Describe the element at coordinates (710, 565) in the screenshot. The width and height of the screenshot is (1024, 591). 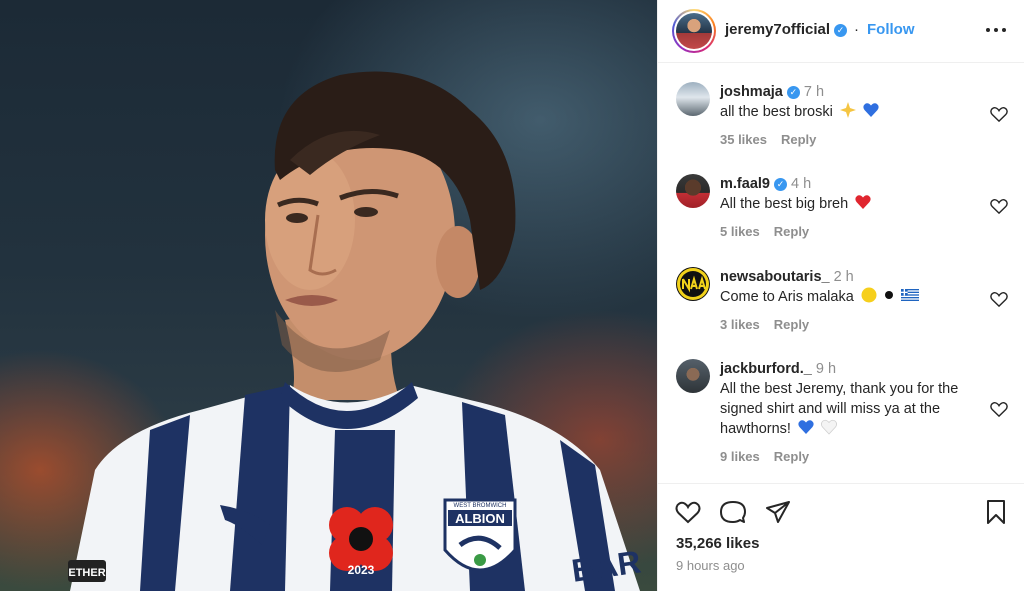
I see `post-timestamp: 9 hours ago` at that location.